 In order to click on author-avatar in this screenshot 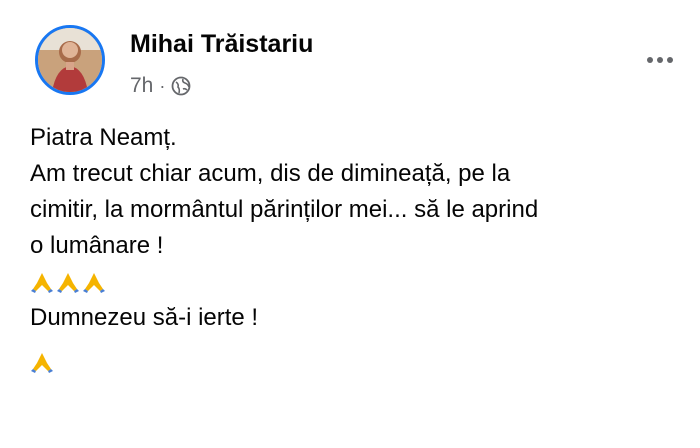, I will do `click(70, 60)`.